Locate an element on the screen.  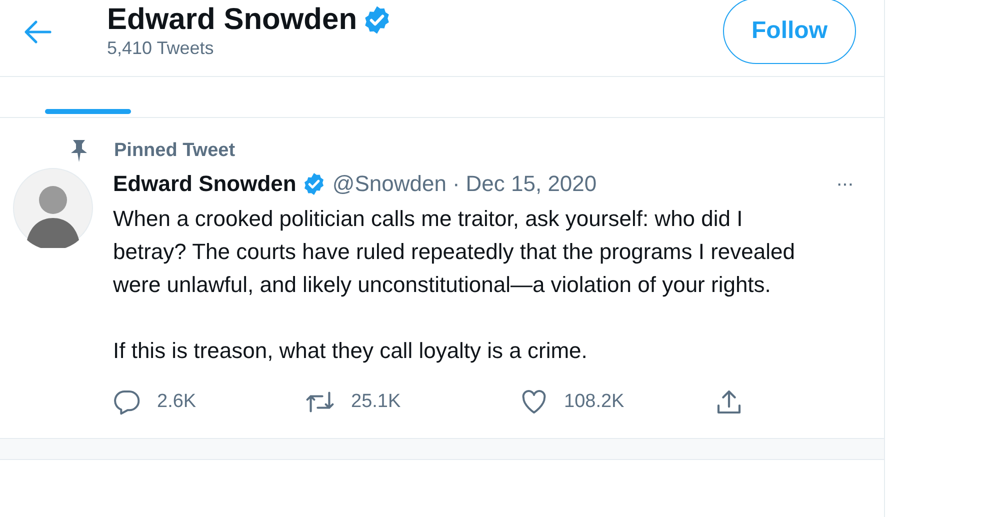
author-handle: @Snowden is located at coordinates (389, 184).